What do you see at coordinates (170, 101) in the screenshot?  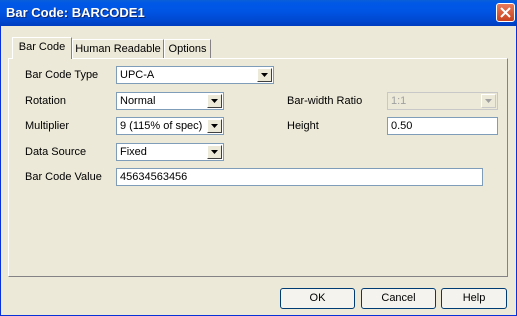 I see `rotation-select: Normal` at bounding box center [170, 101].